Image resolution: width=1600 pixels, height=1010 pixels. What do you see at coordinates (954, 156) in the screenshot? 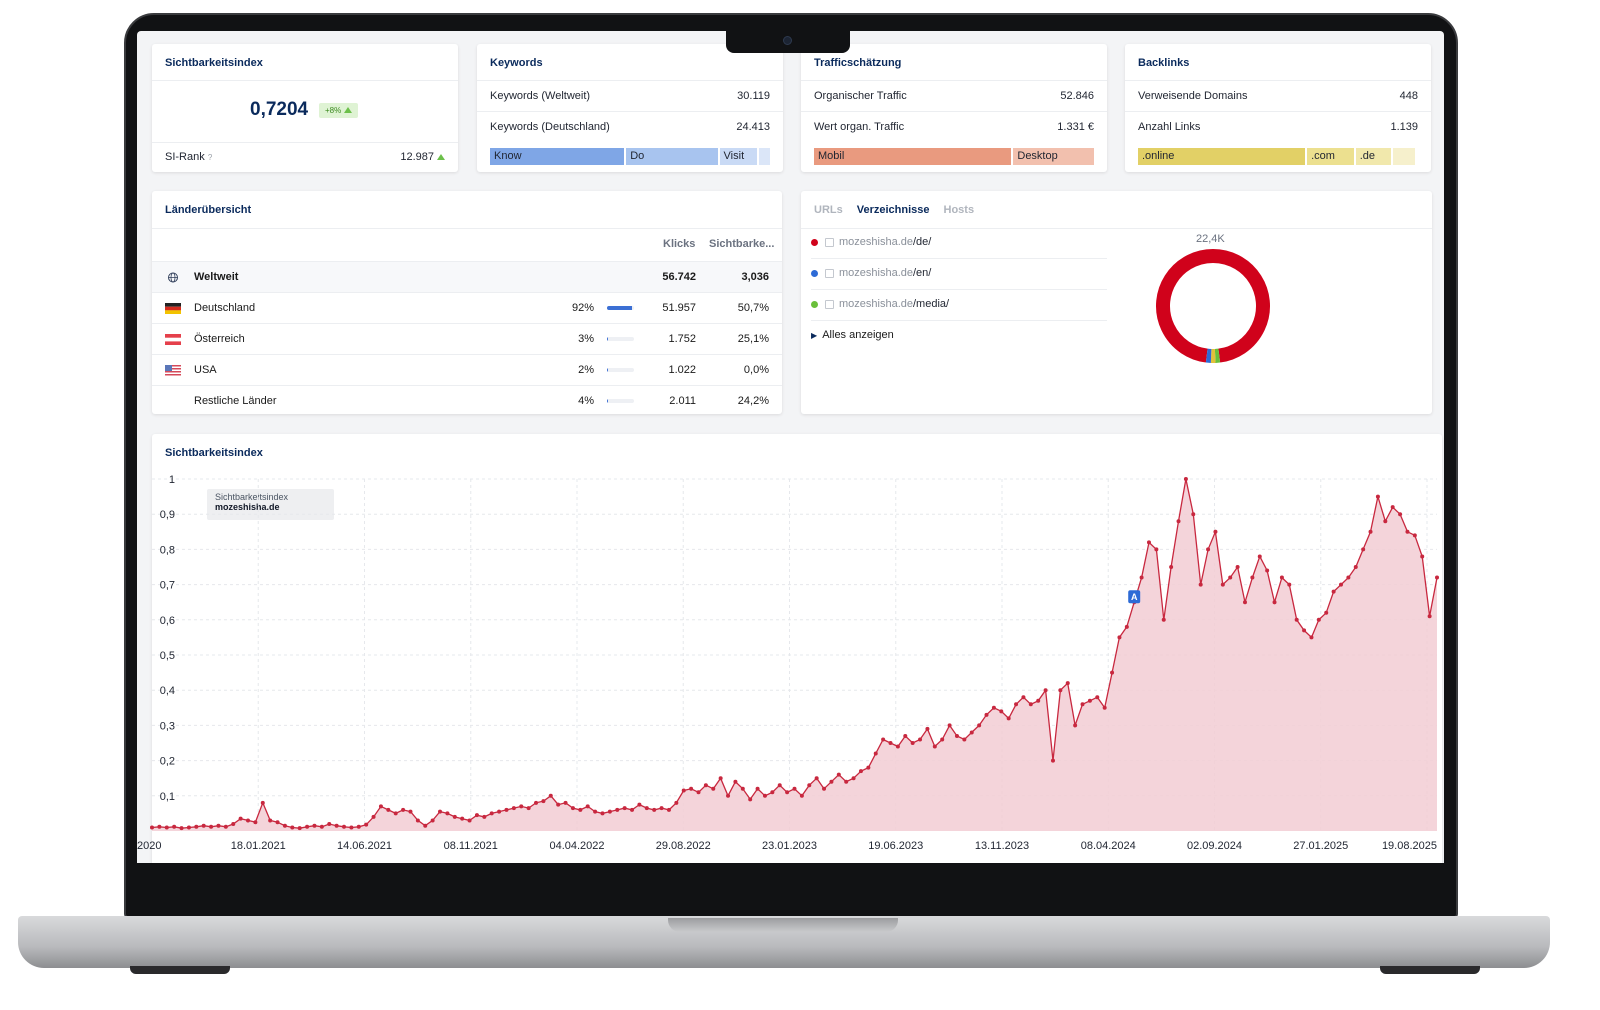
I see `device-bar: Mobil Desktop` at bounding box center [954, 156].